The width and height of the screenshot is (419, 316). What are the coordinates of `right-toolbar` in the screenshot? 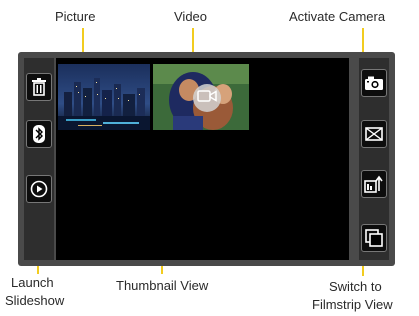 It's located at (374, 159).